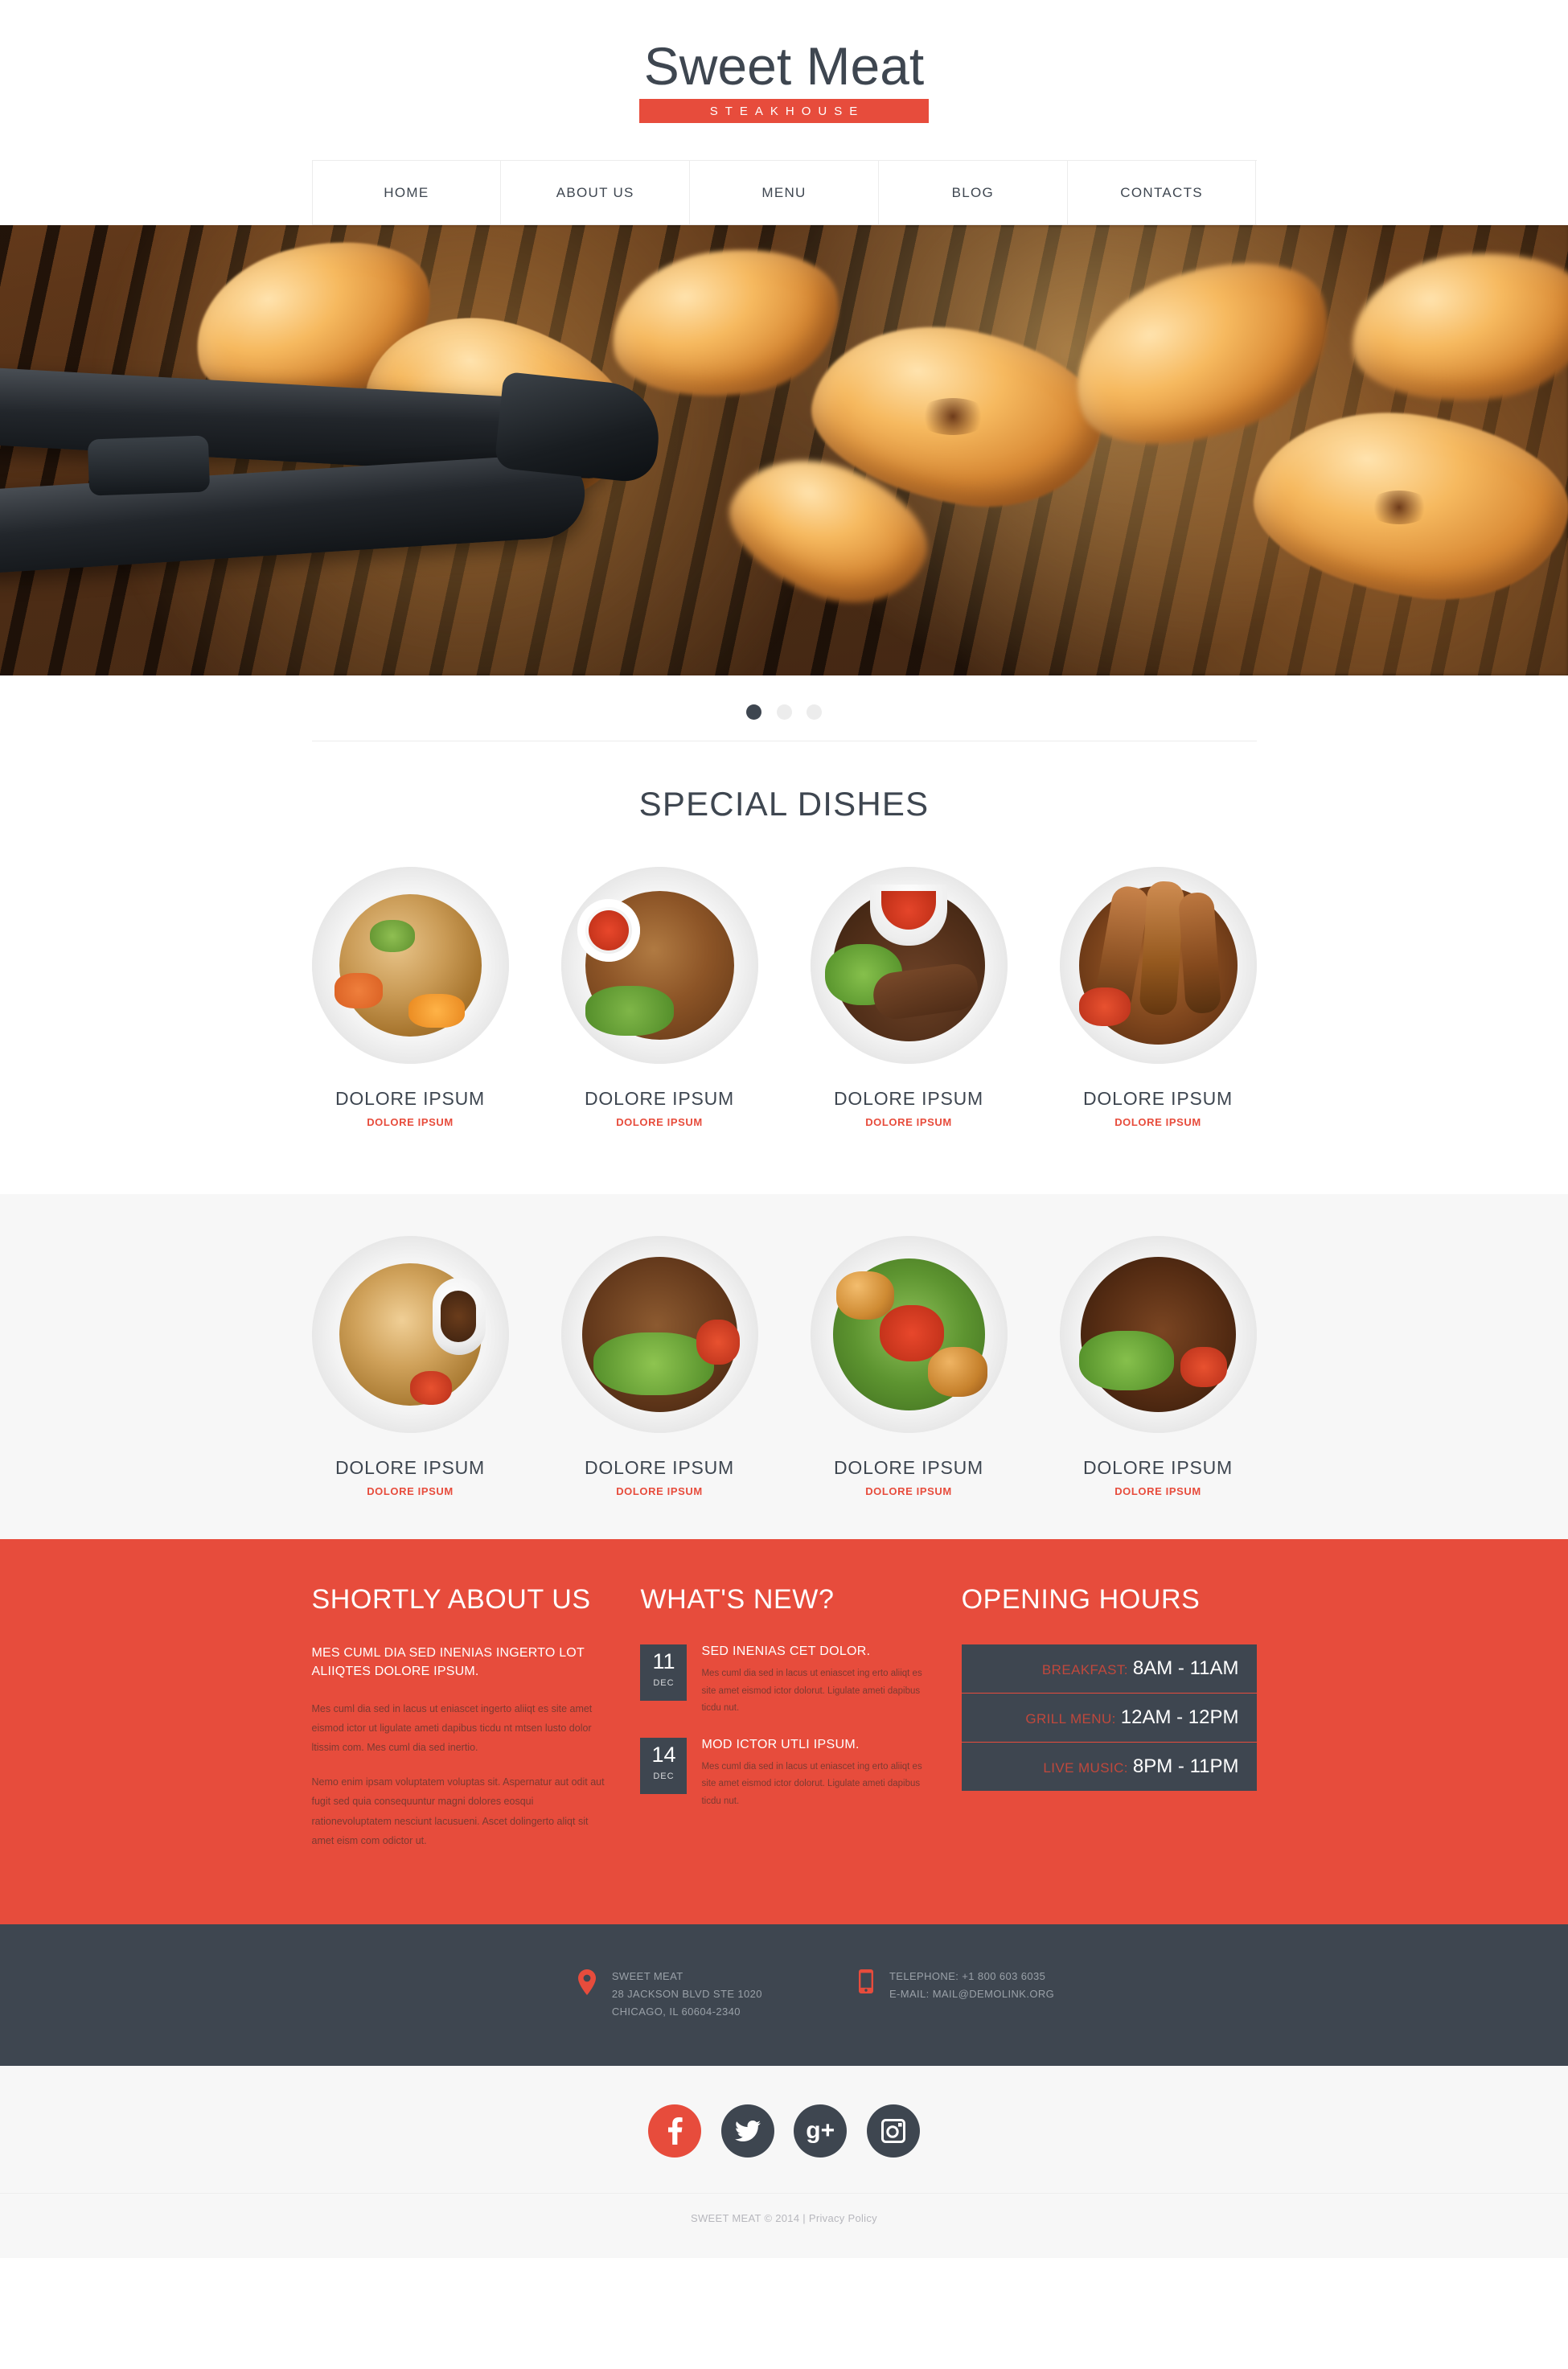  What do you see at coordinates (813, 1745) in the screenshot?
I see `news-item-title: MOD ICTOR UTLI IPSUM.` at bounding box center [813, 1745].